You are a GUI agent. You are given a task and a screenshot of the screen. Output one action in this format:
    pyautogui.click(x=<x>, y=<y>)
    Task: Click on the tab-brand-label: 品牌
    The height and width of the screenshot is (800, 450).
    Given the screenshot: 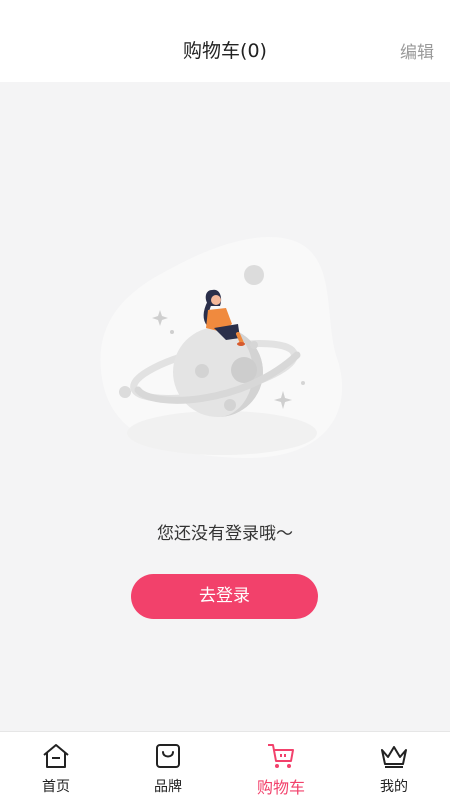 What is the action you would take?
    pyautogui.click(x=168, y=787)
    